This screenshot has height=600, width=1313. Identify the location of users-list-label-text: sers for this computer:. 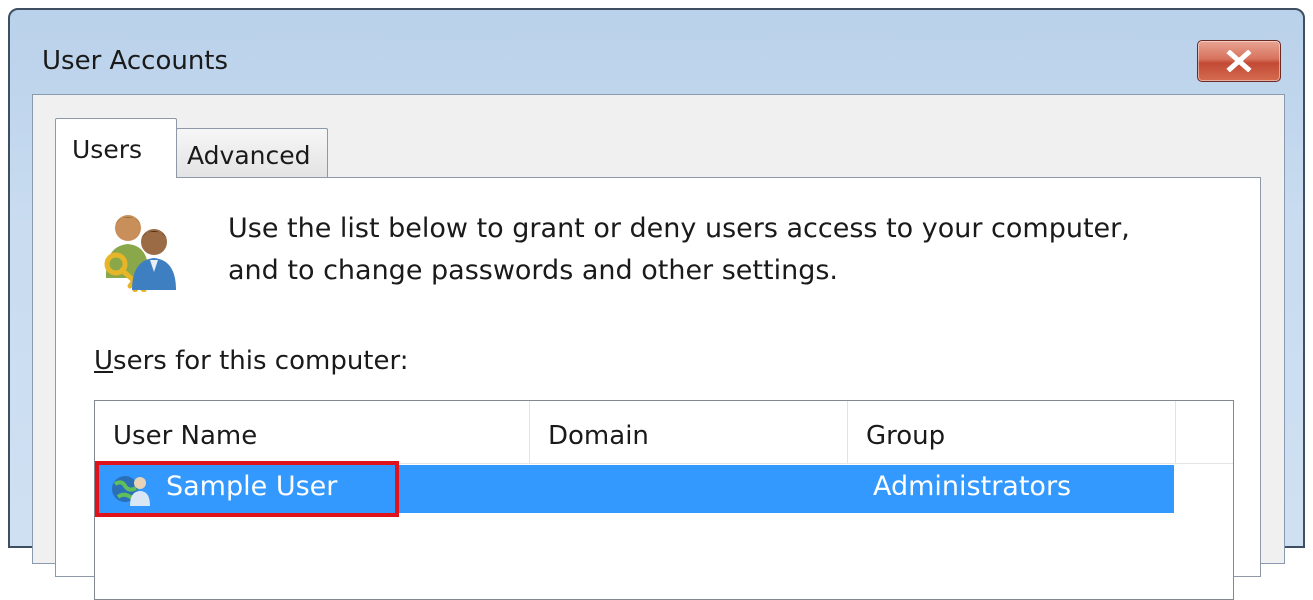
(261, 361).